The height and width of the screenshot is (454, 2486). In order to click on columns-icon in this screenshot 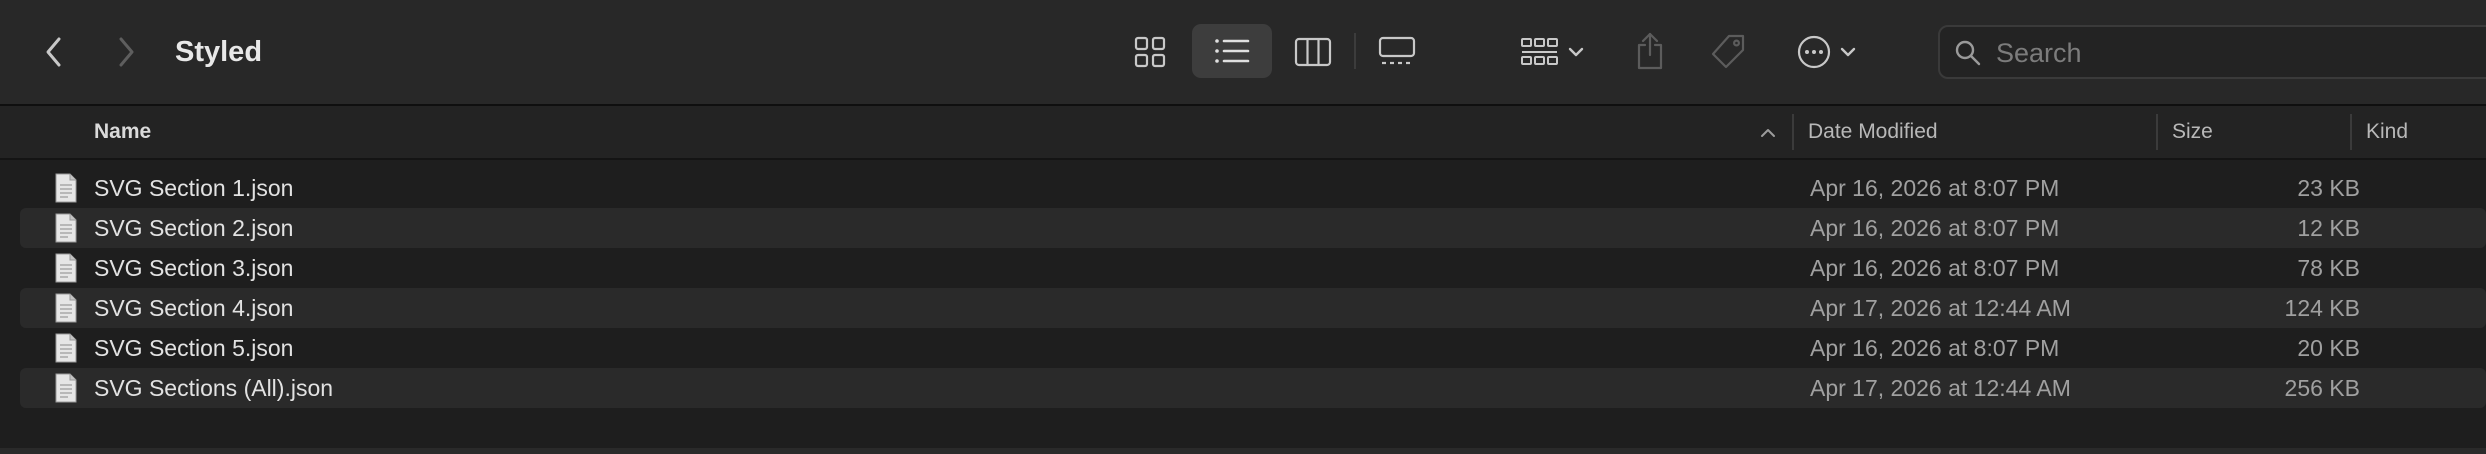, I will do `click(1313, 52)`.